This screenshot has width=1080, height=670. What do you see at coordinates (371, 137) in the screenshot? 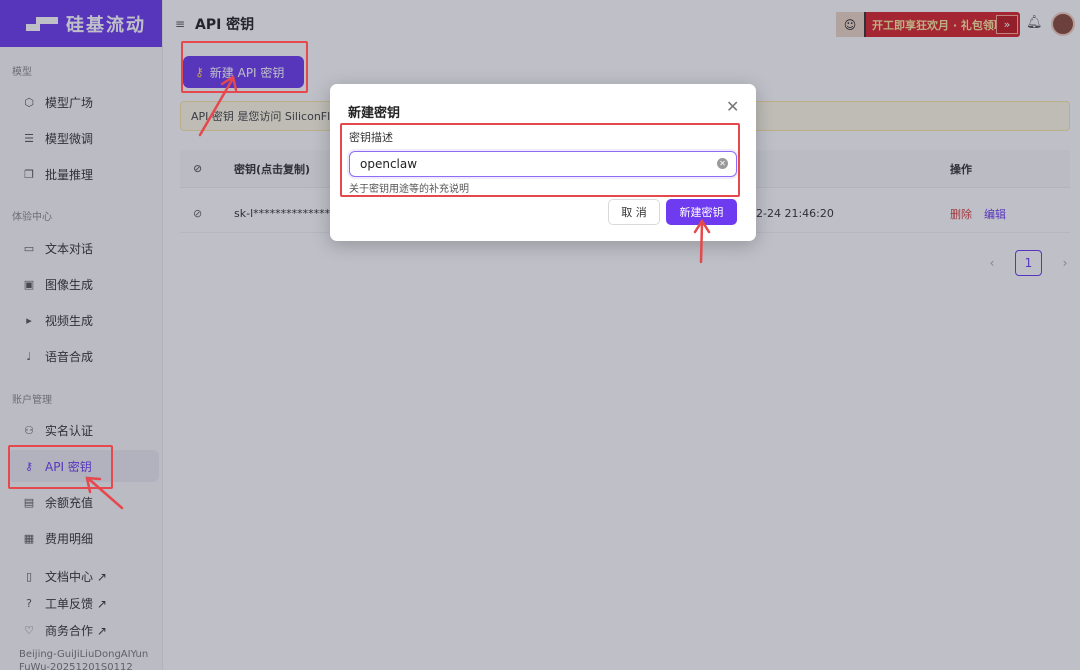
I see `key-description-label: 密钥描述` at bounding box center [371, 137].